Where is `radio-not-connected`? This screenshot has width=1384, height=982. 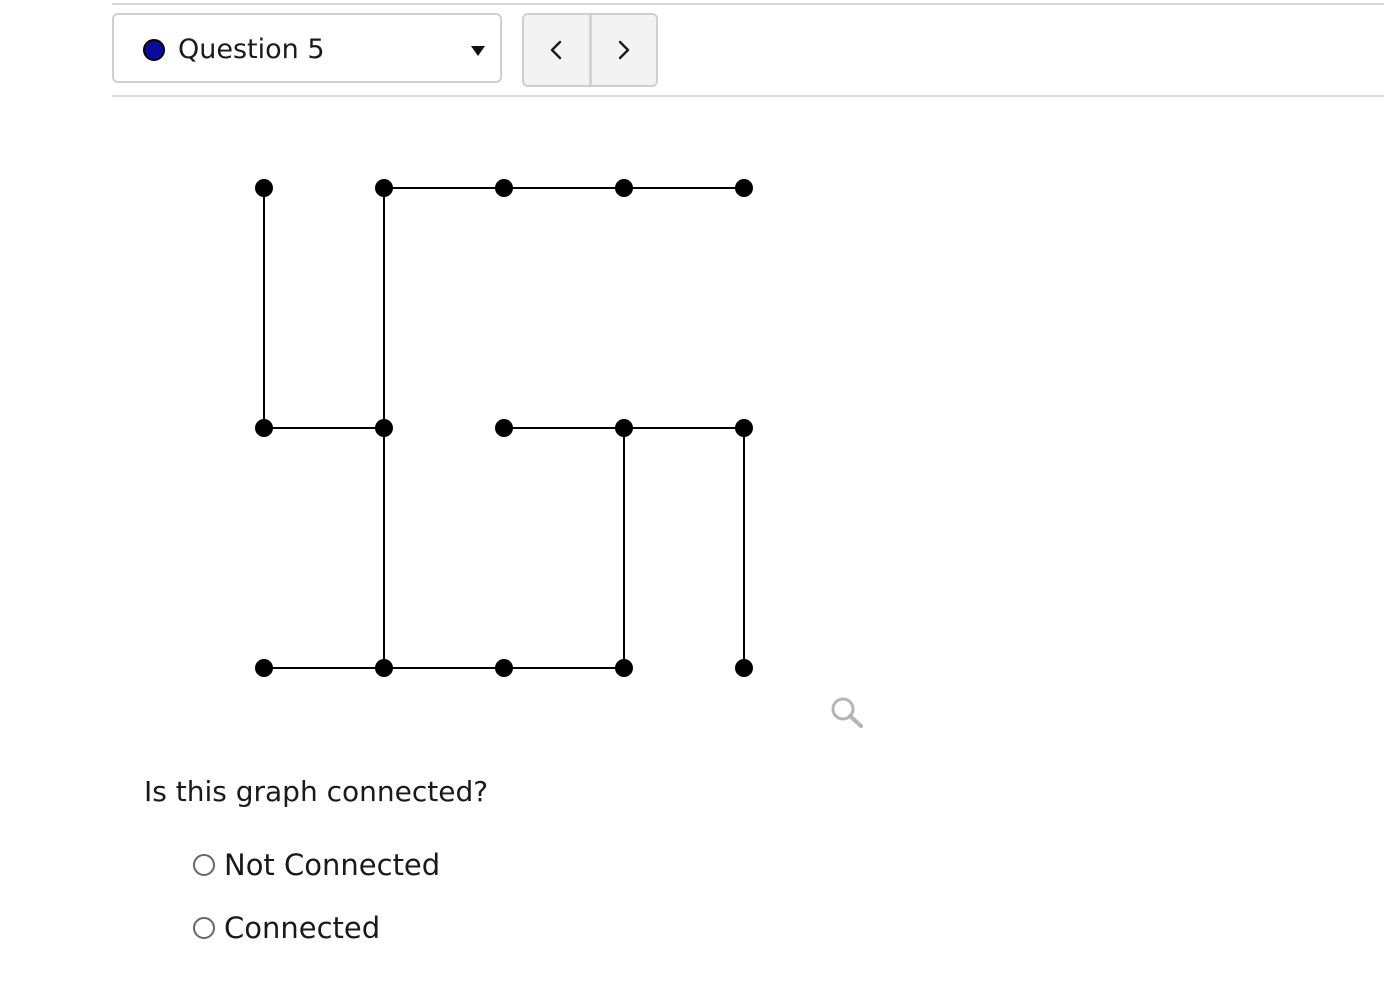
radio-not-connected is located at coordinates (204, 865).